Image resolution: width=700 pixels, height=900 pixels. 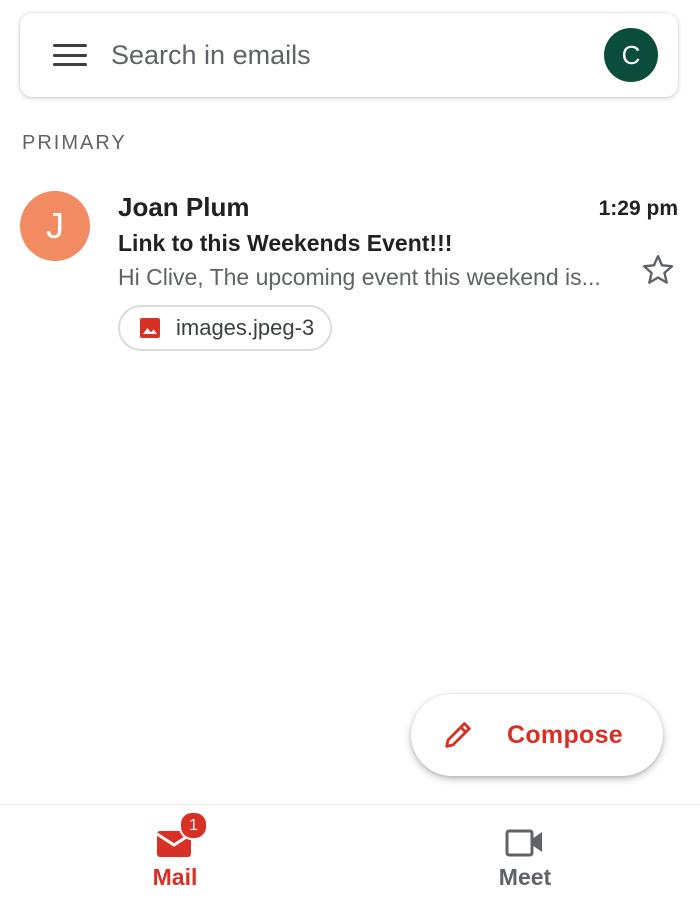 What do you see at coordinates (193, 825) in the screenshot?
I see `unread-badge: 1` at bounding box center [193, 825].